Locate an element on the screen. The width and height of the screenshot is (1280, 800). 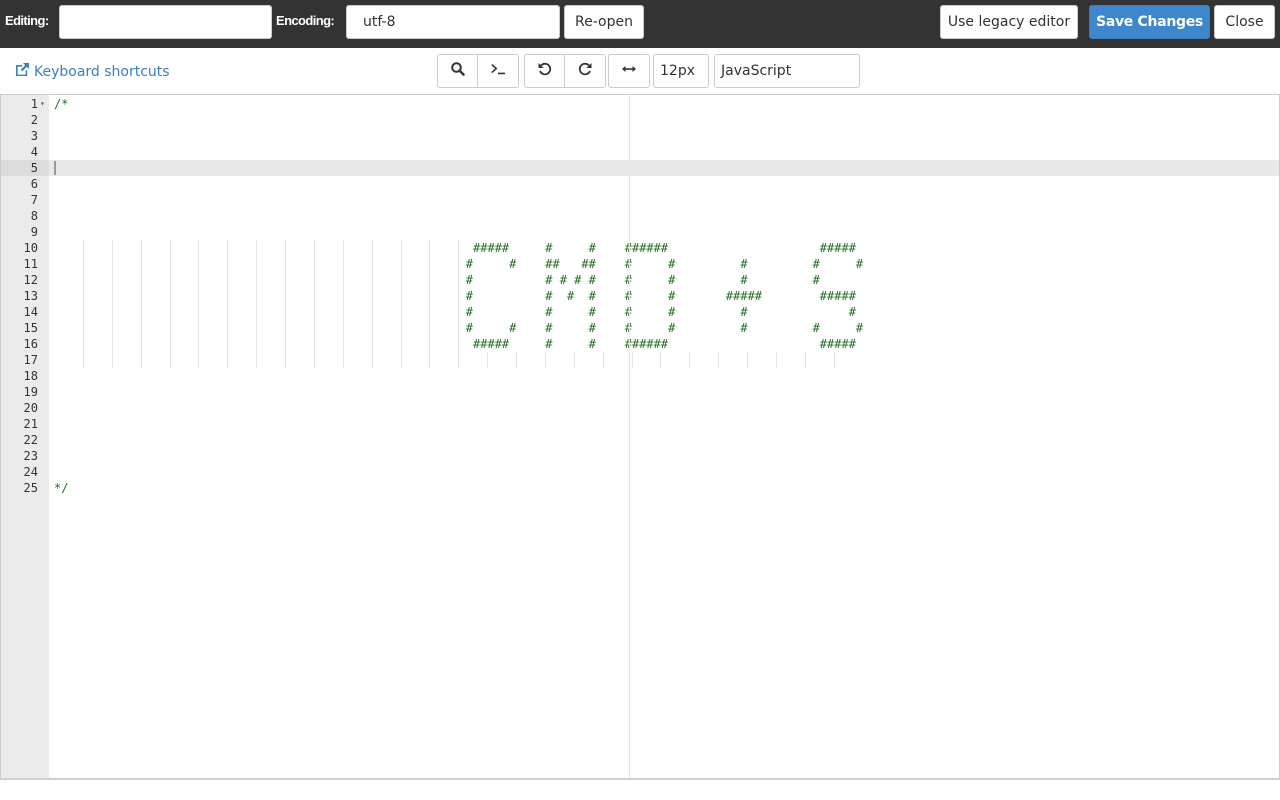
code-line: 7 is located at coordinates (640, 200).